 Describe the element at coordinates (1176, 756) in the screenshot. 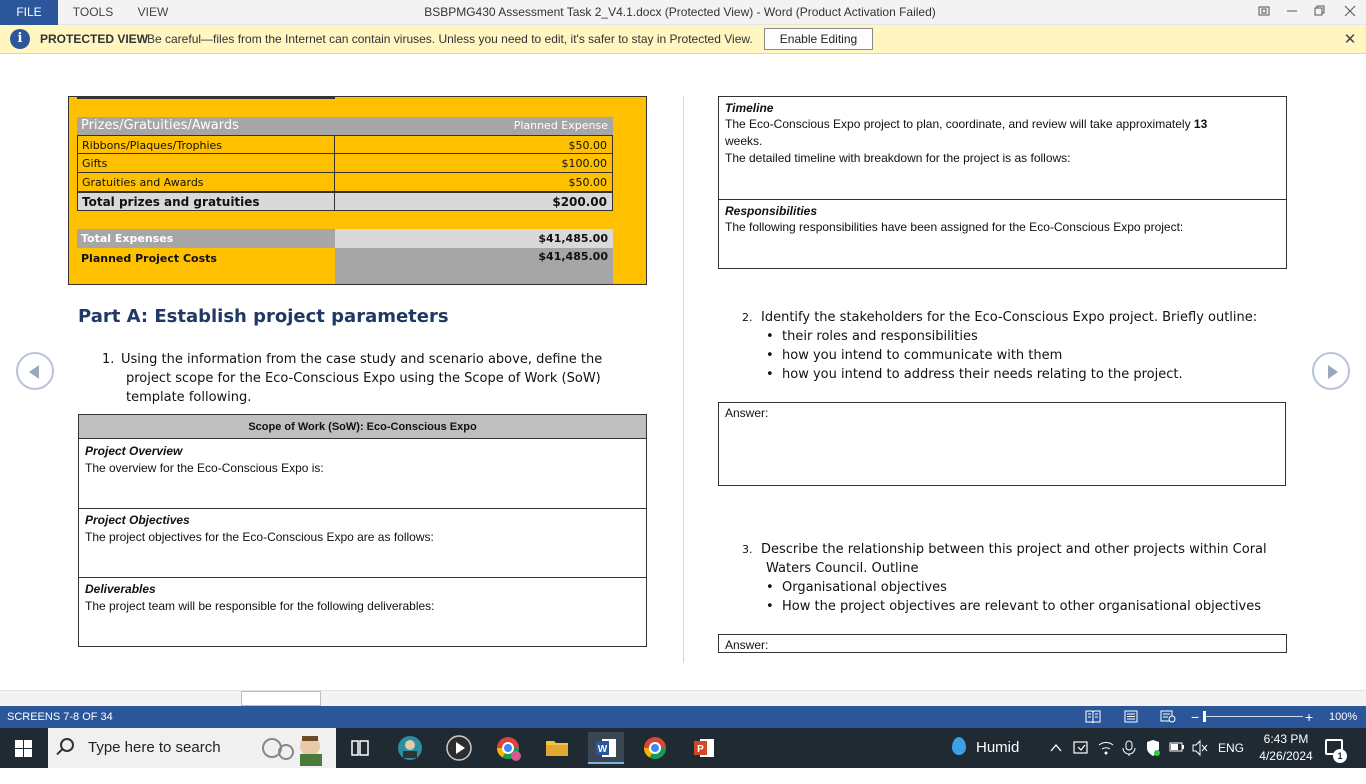

I see `battery-icon` at that location.